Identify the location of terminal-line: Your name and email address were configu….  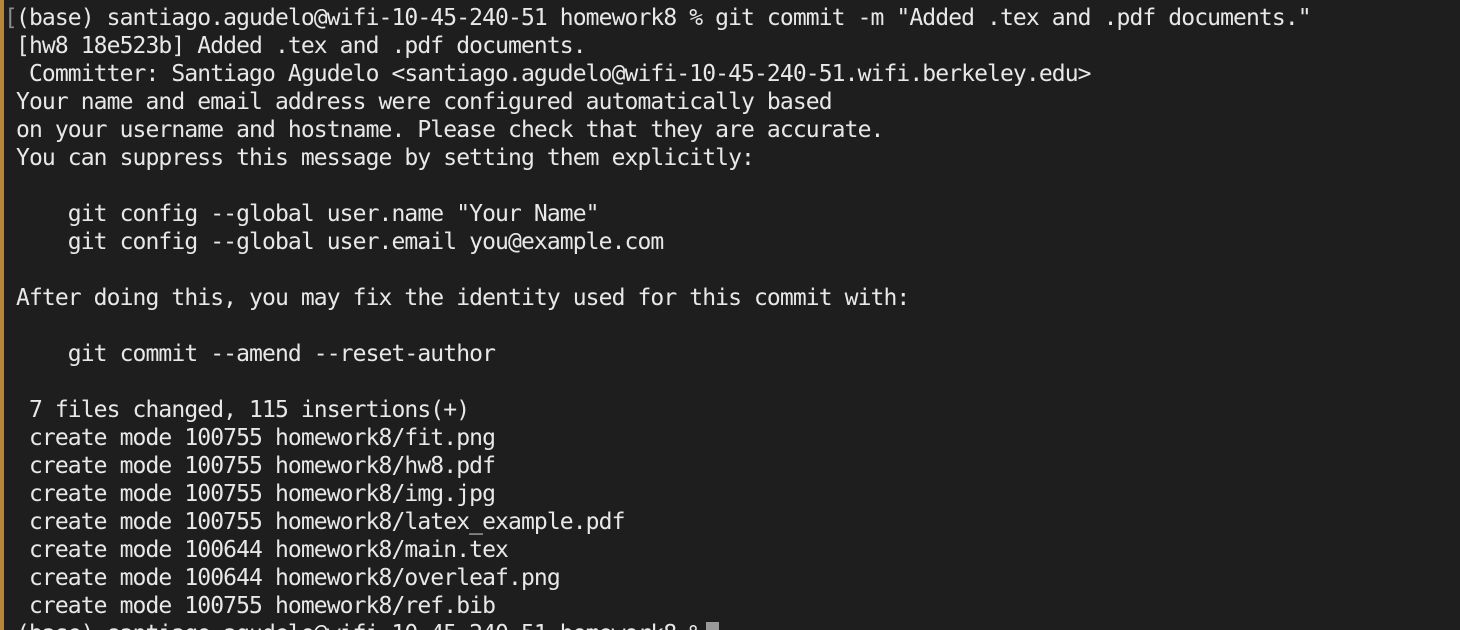
(424, 102).